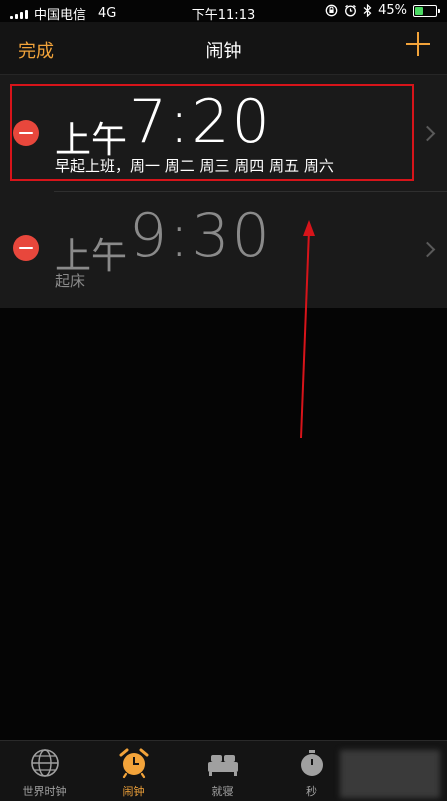 Image resolution: width=447 pixels, height=801 pixels. I want to click on tab-world-clock: 世界时钟, so click(44, 771).